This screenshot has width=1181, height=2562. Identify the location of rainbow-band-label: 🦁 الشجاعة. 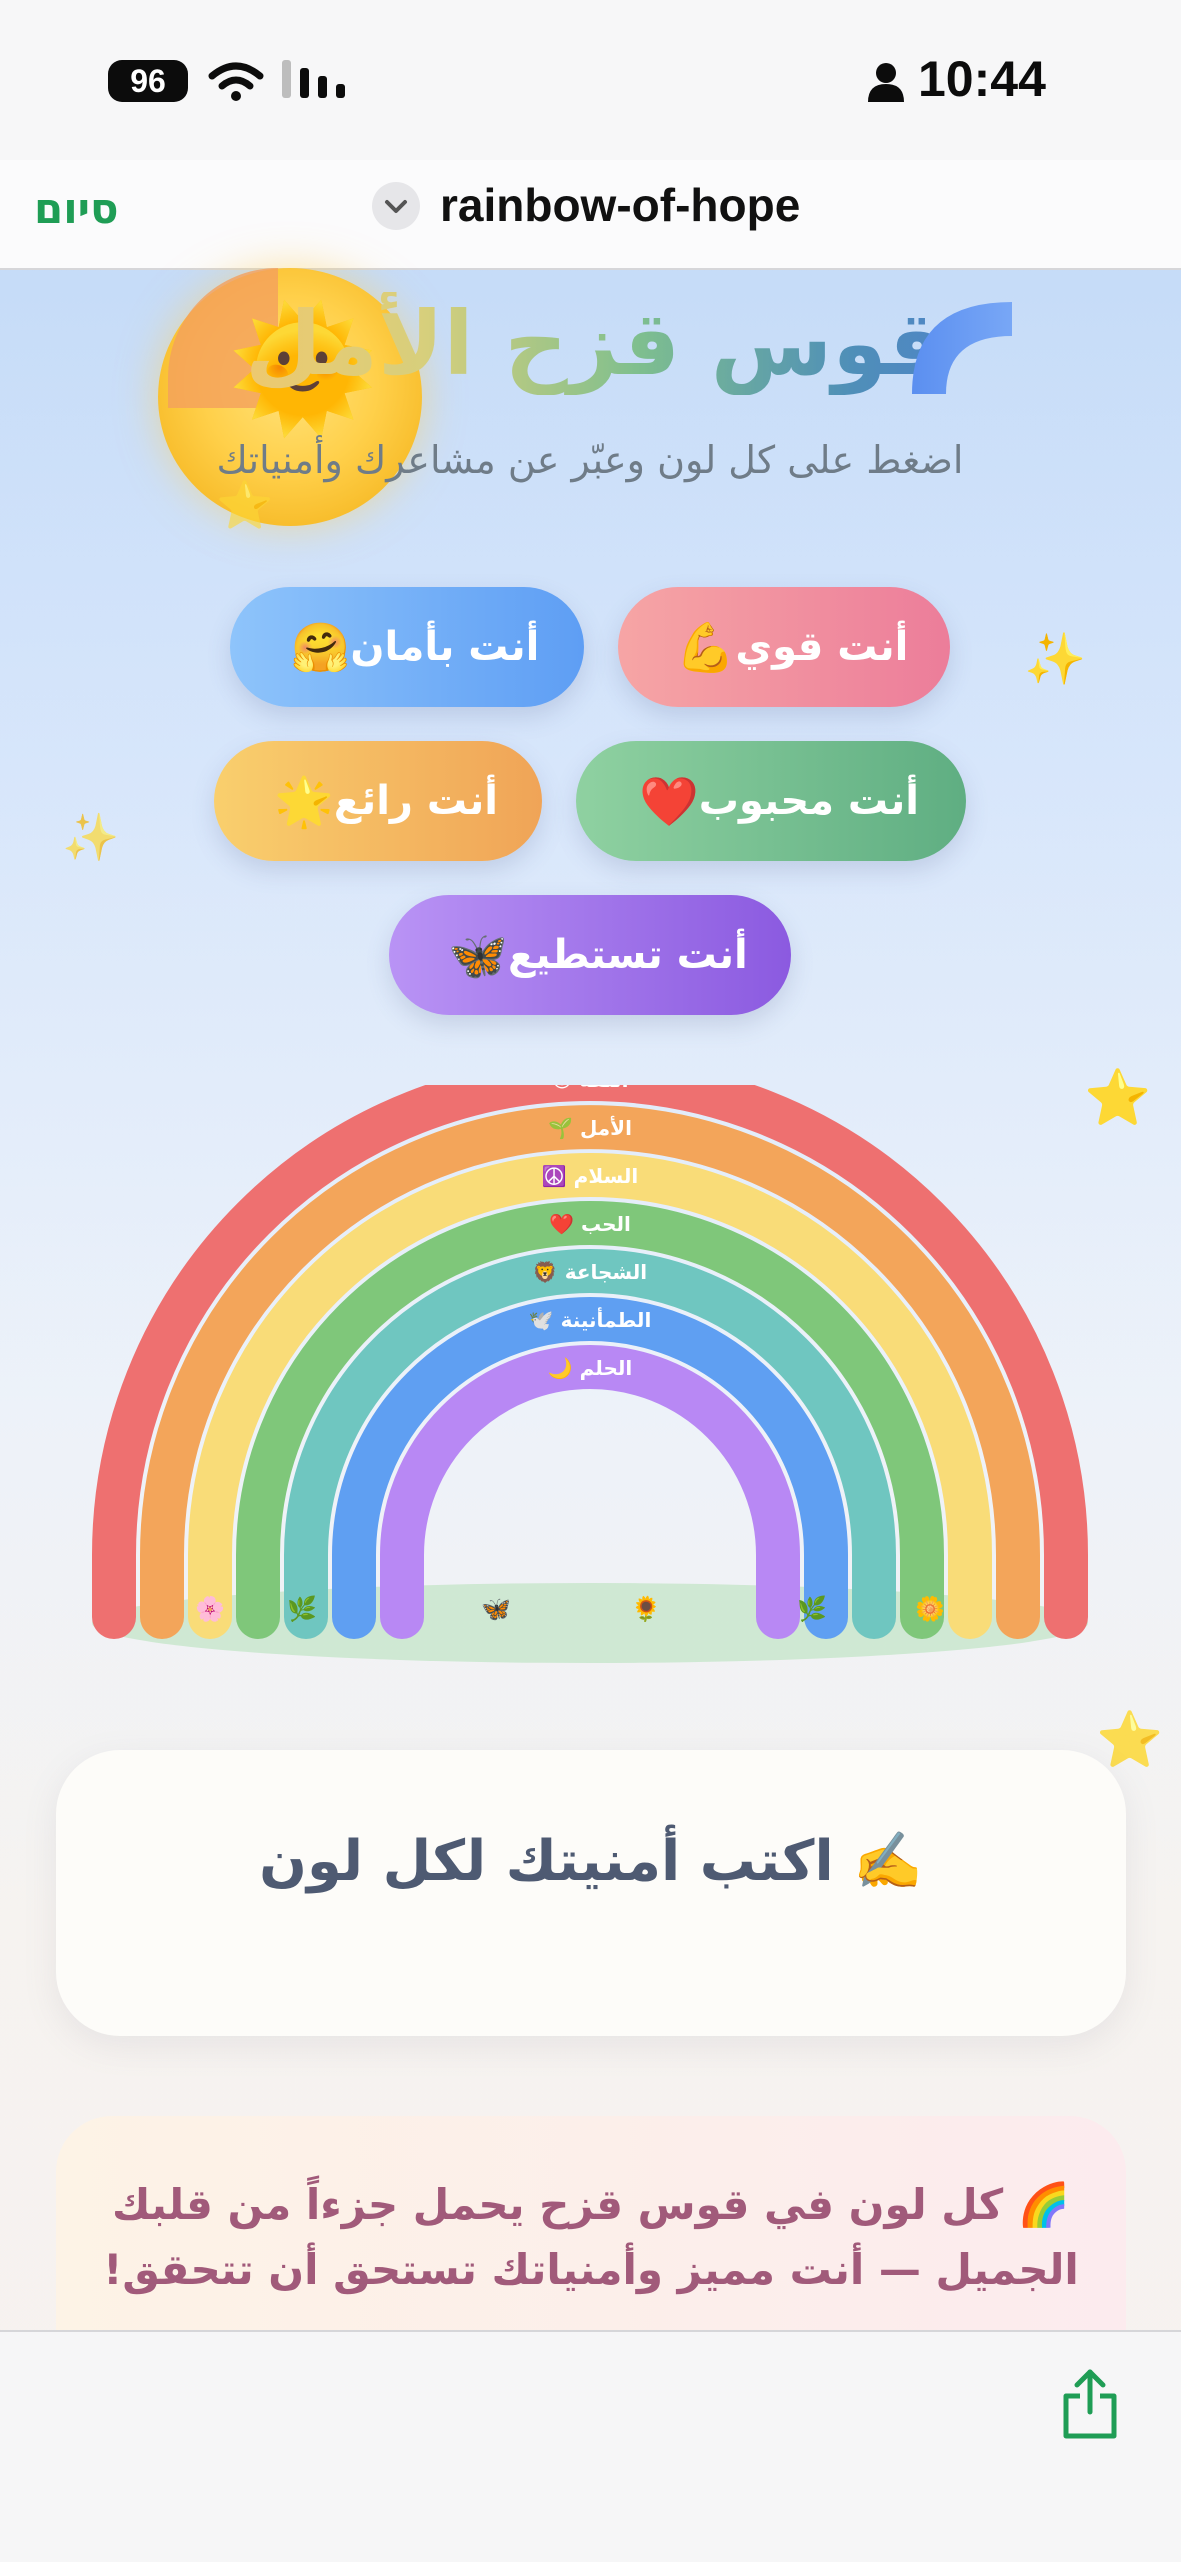
(590, 1272).